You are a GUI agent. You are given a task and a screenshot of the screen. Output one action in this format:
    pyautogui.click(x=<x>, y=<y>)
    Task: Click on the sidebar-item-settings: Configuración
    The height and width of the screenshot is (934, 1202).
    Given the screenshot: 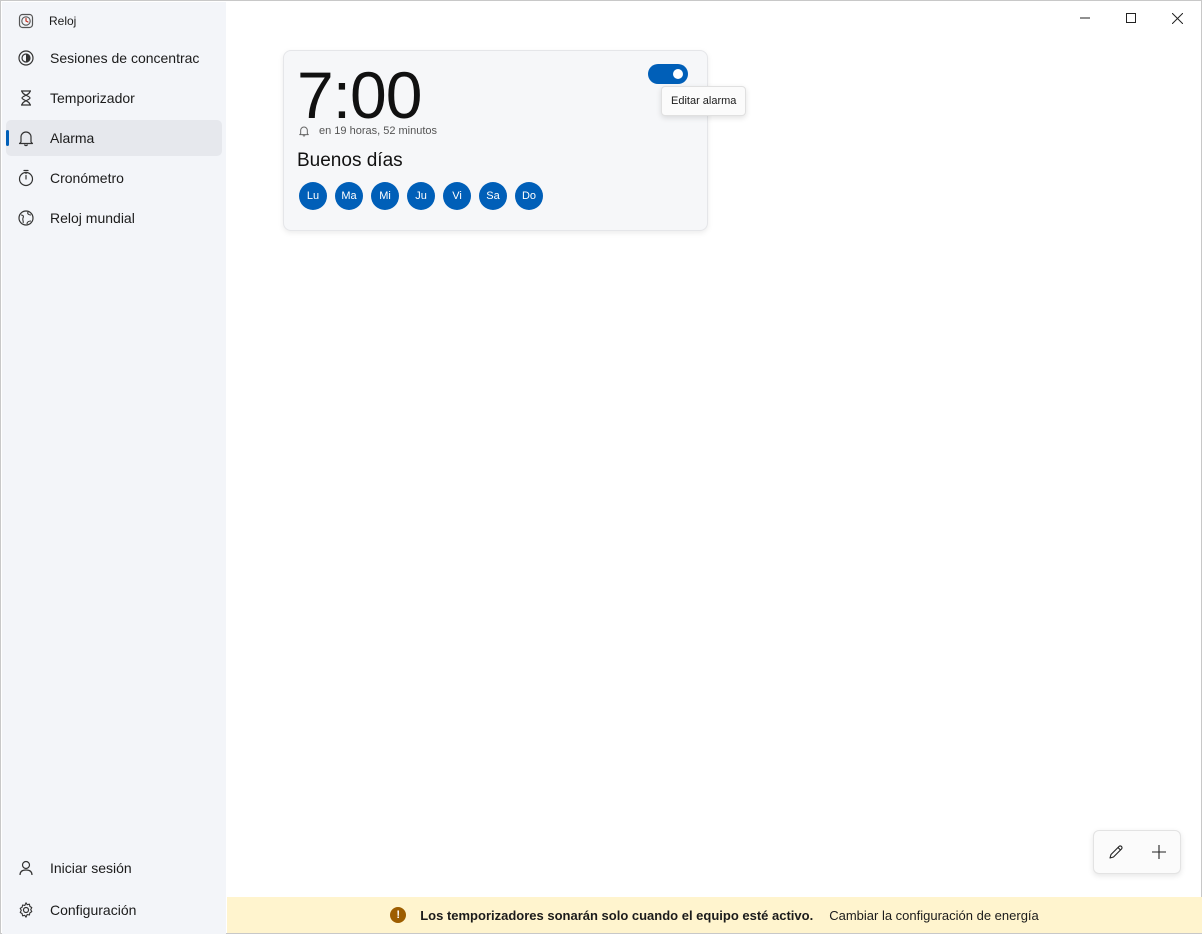 What is the action you would take?
    pyautogui.click(x=114, y=910)
    